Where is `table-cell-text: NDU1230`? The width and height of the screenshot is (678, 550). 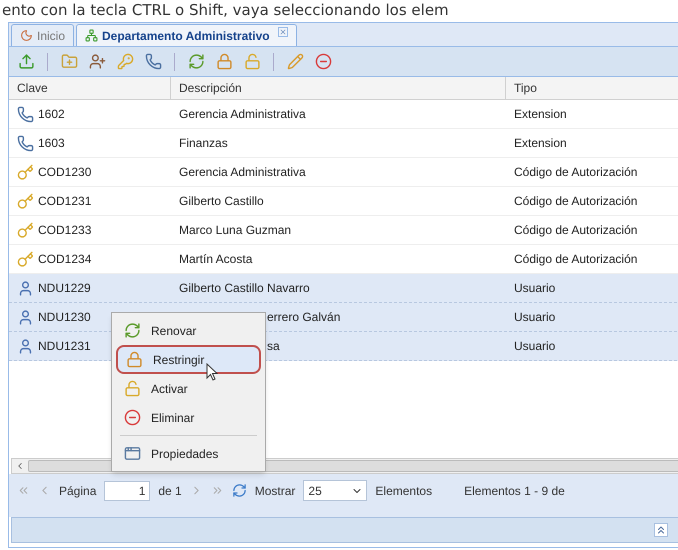 table-cell-text: NDU1230 is located at coordinates (64, 317).